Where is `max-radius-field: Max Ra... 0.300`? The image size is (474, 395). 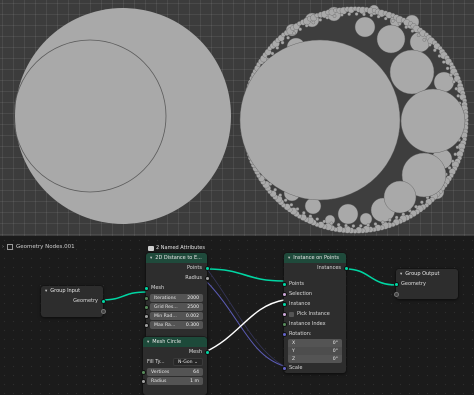
max-radius-field: Max Ra... 0.300 is located at coordinates (173, 325).